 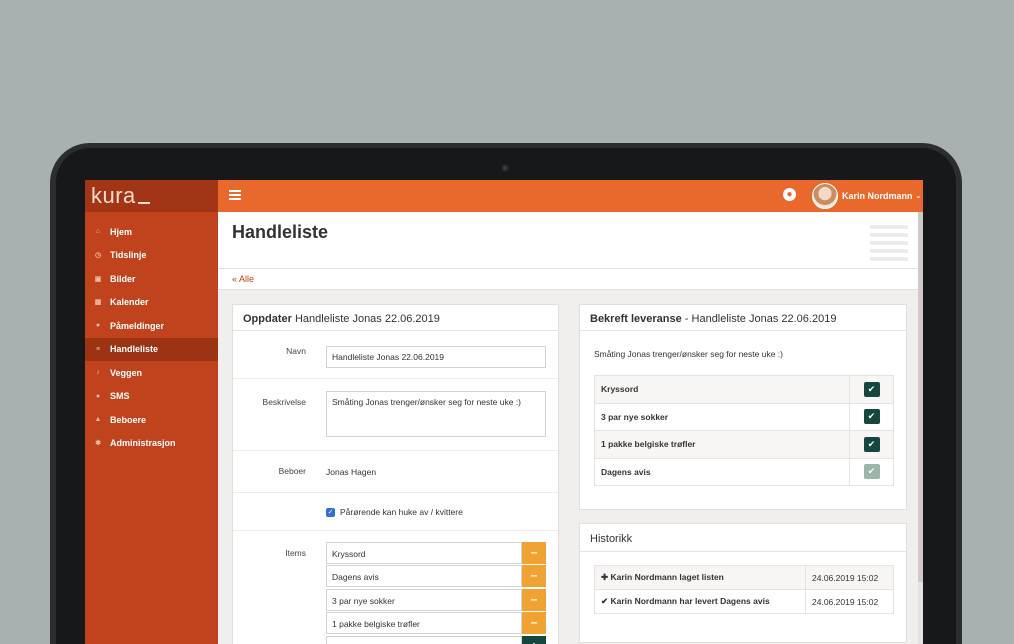 What do you see at coordinates (505, 168) in the screenshot?
I see `webcam` at bounding box center [505, 168].